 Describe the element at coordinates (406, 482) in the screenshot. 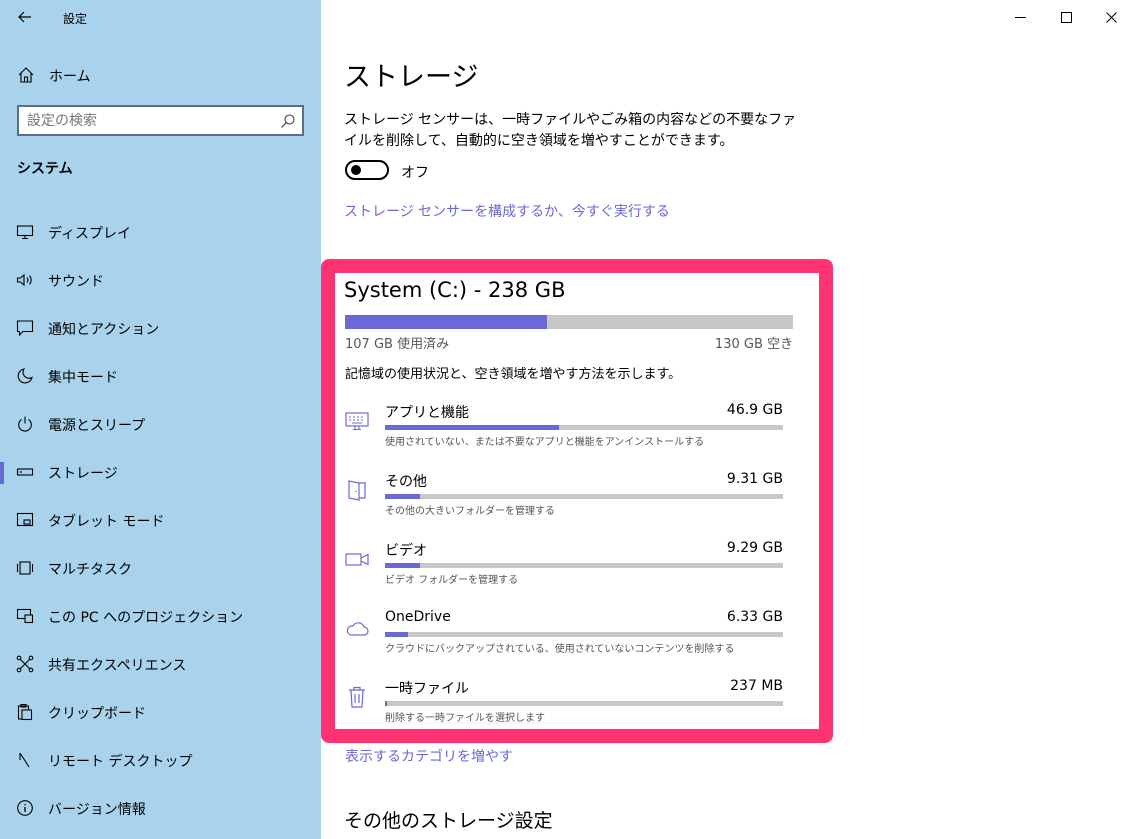

I see `category-name: その他` at that location.